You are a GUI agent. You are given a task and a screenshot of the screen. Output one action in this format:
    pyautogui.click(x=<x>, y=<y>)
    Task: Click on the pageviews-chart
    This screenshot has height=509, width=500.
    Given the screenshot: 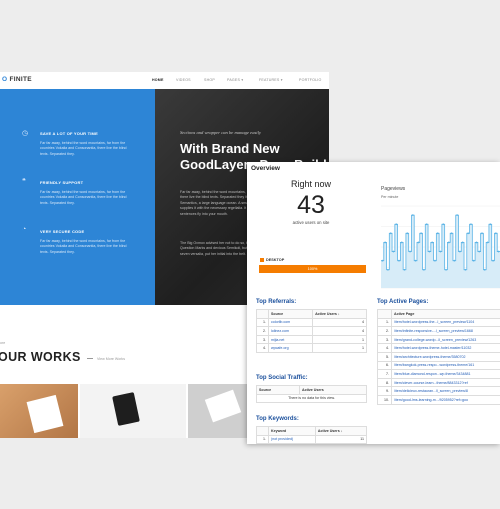 What is the action you would take?
    pyautogui.click(x=440, y=247)
    